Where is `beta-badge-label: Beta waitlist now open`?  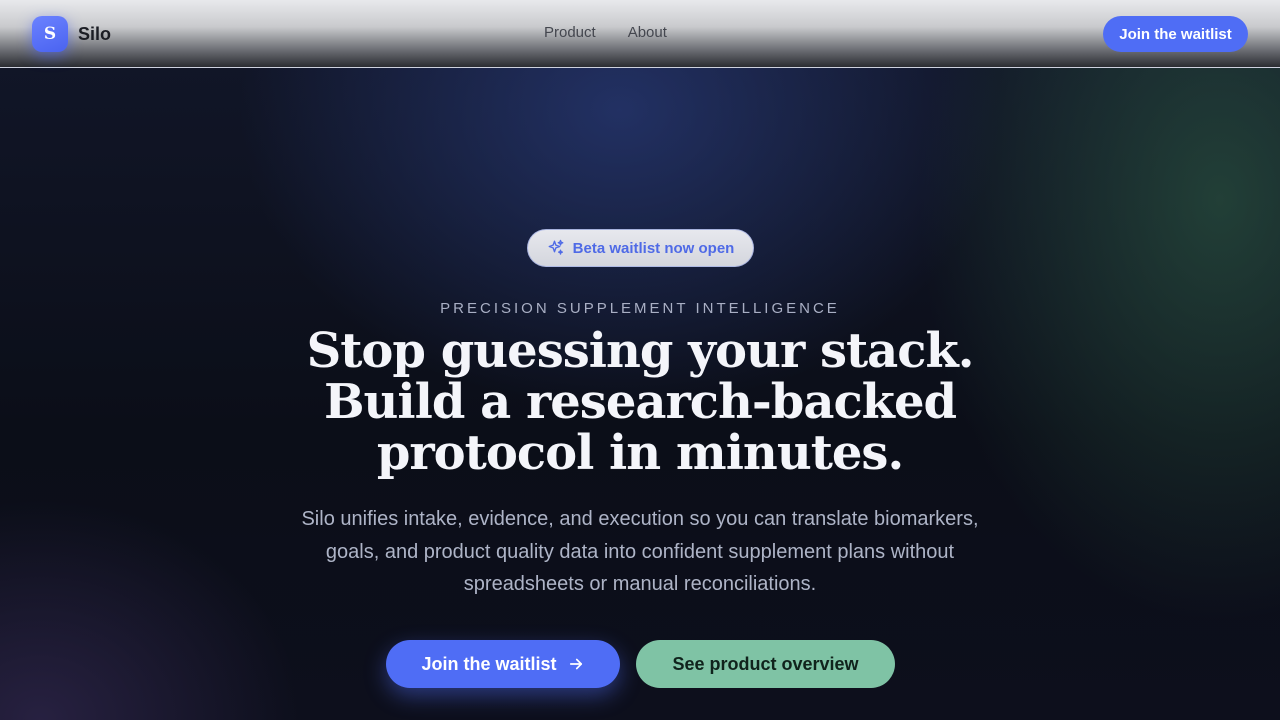
beta-badge-label: Beta waitlist now open is located at coordinates (653, 248).